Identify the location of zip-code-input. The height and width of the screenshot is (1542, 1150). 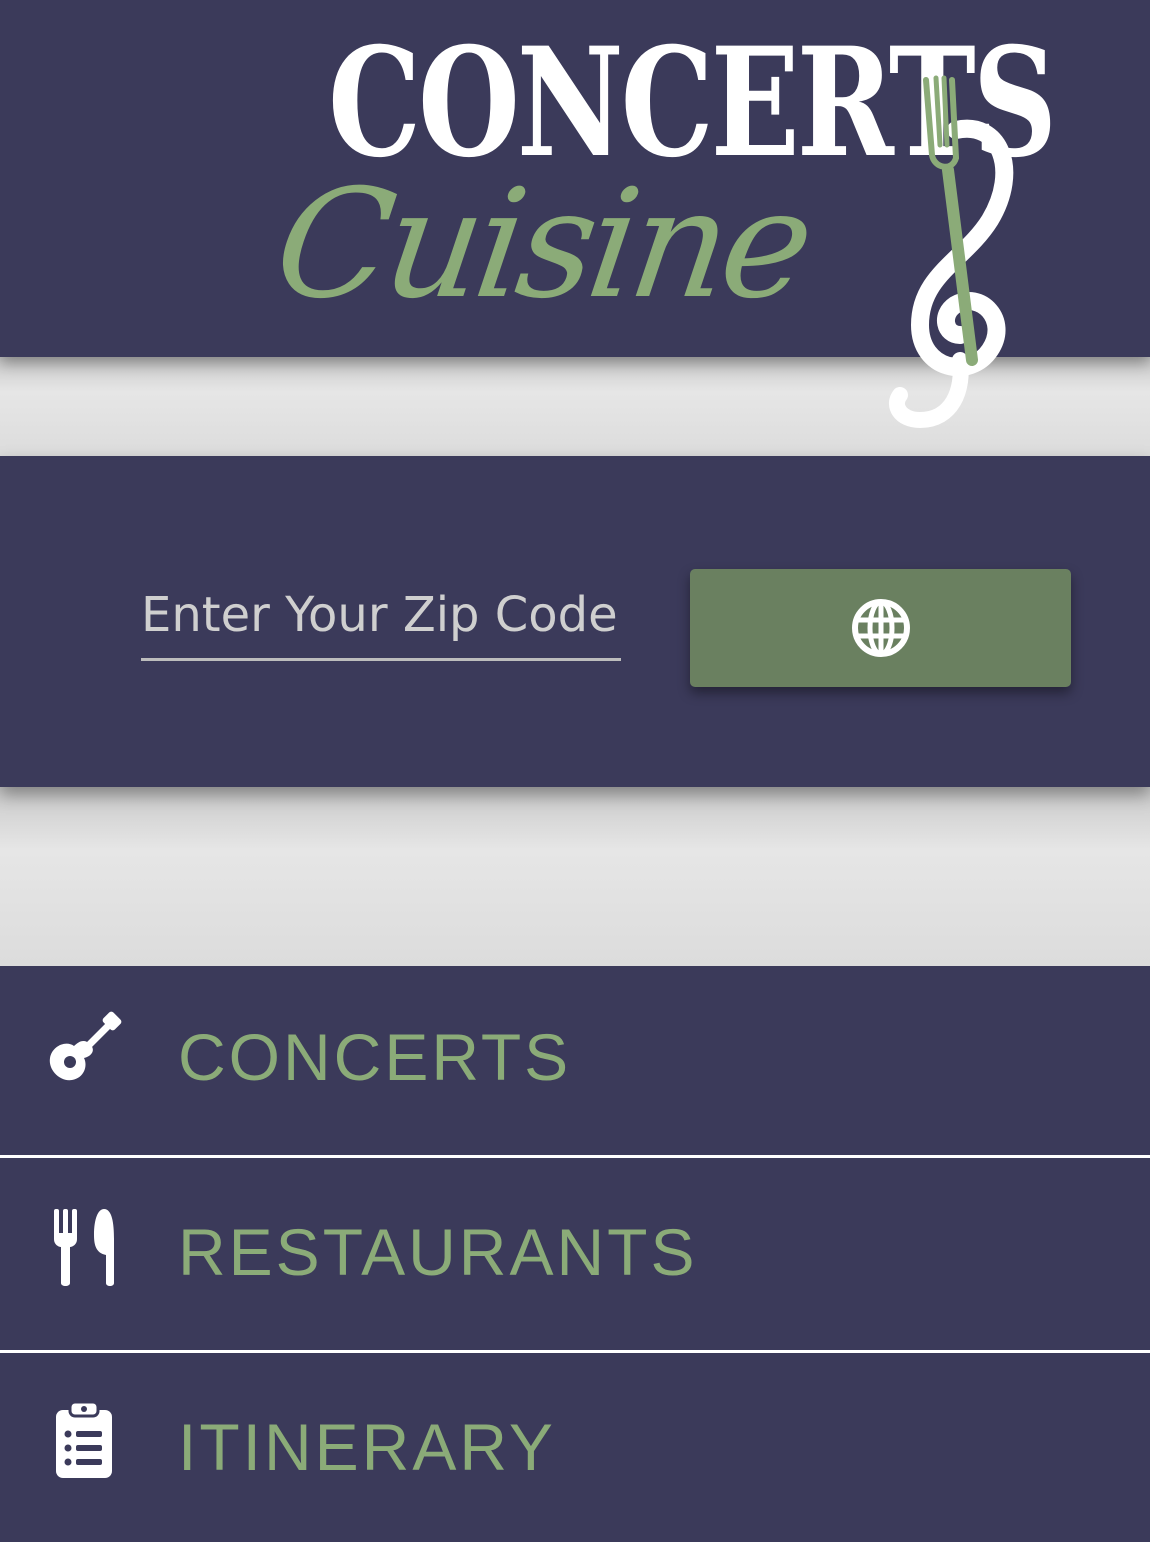
(381, 616).